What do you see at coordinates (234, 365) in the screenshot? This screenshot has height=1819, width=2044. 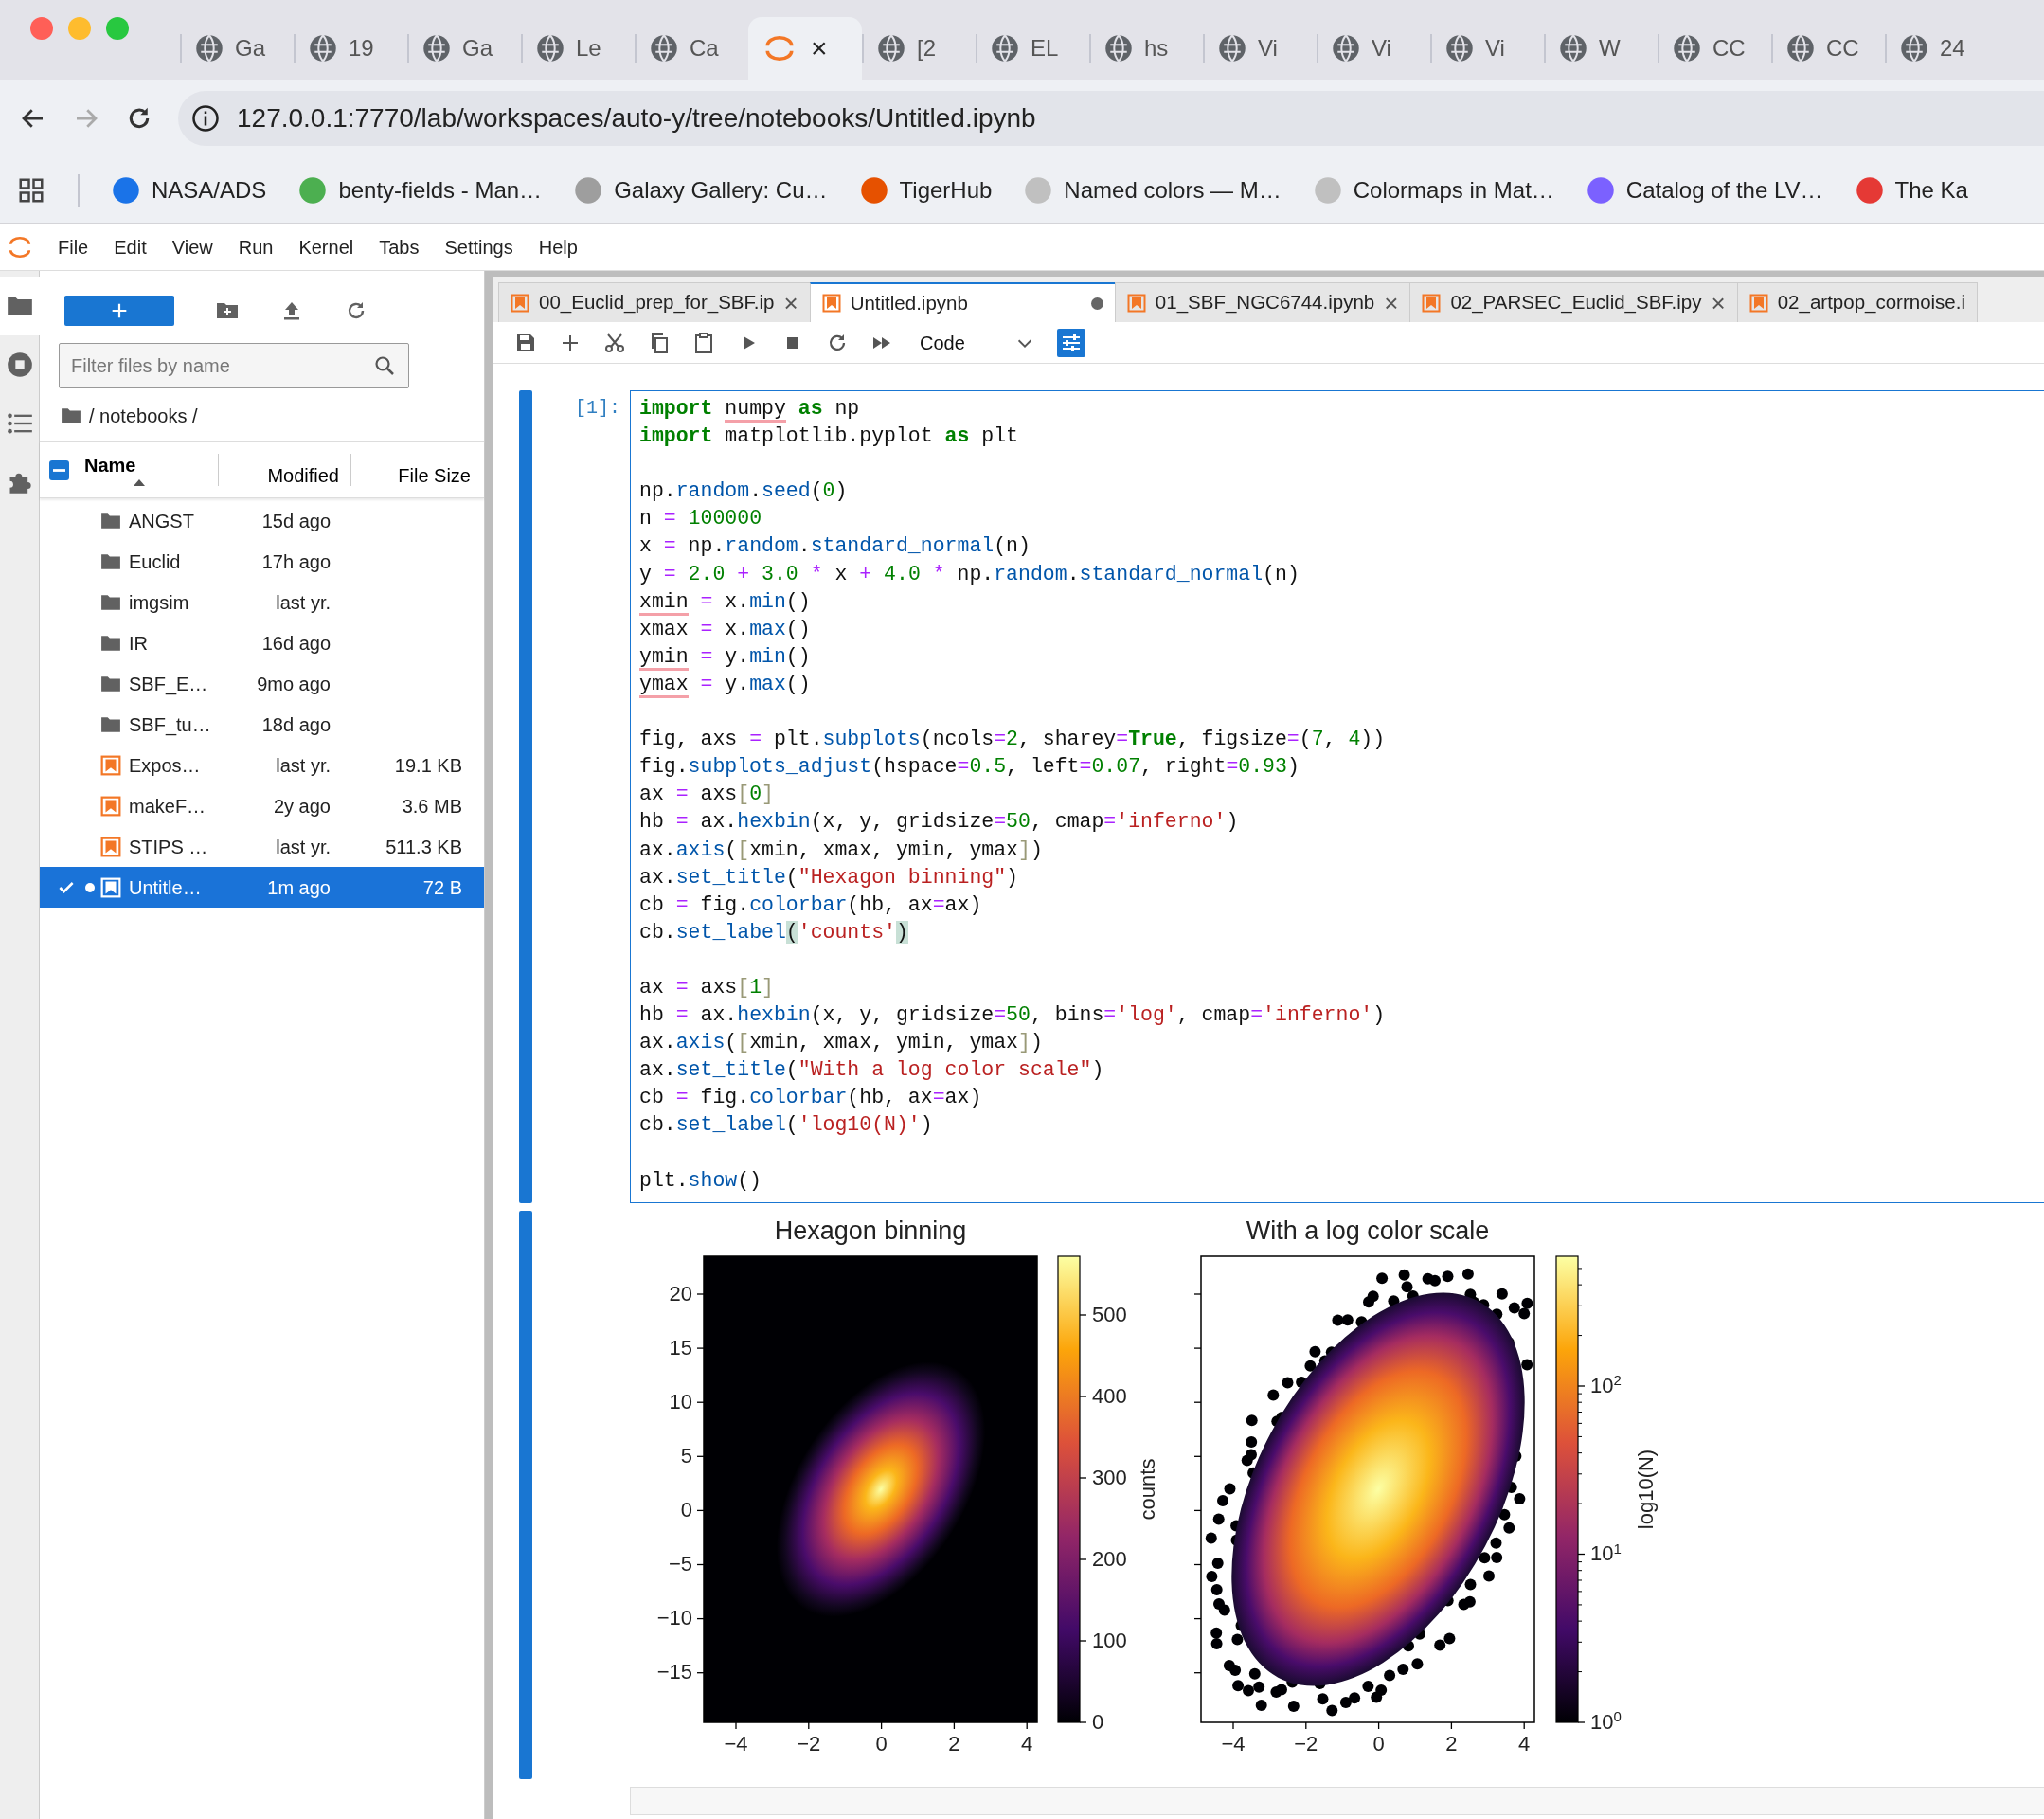 I see `filter-field: Filter files by name` at bounding box center [234, 365].